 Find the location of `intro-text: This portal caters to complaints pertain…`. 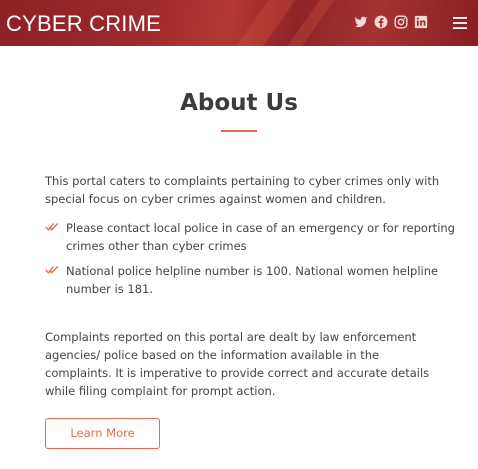

intro-text: This portal caters to complaints pertain… is located at coordinates (242, 190).